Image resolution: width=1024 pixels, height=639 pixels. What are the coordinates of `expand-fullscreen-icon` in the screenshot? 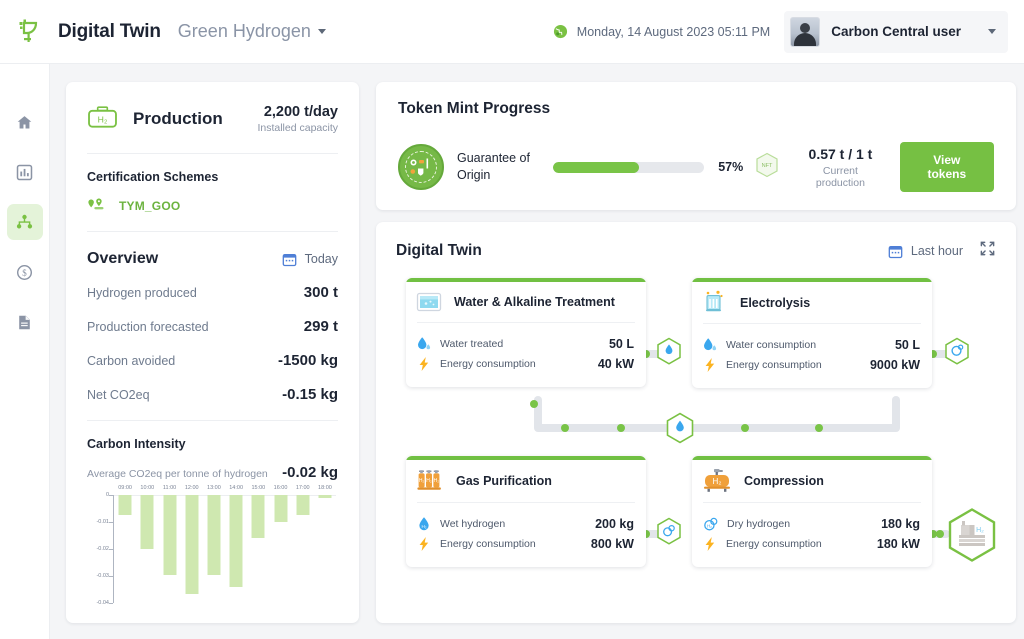 It's located at (987, 251).